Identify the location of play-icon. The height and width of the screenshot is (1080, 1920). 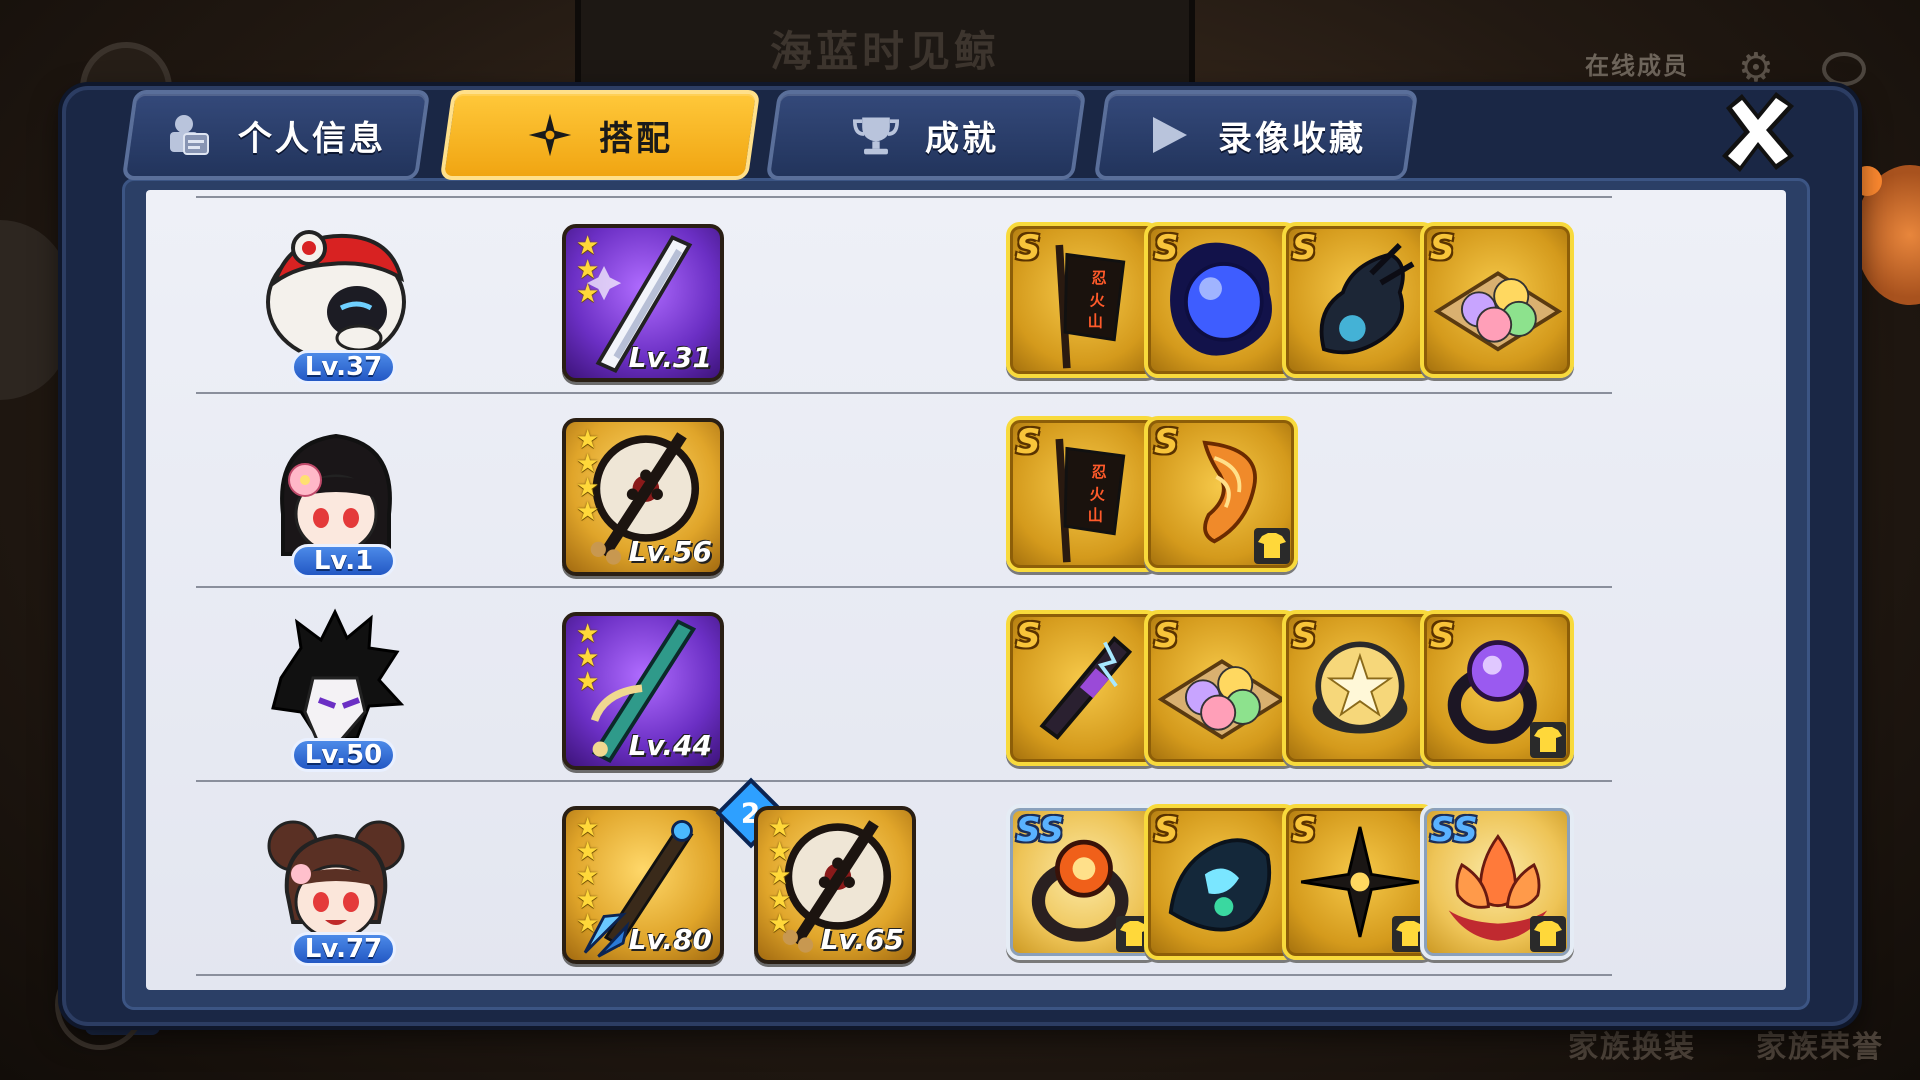
(1169, 135).